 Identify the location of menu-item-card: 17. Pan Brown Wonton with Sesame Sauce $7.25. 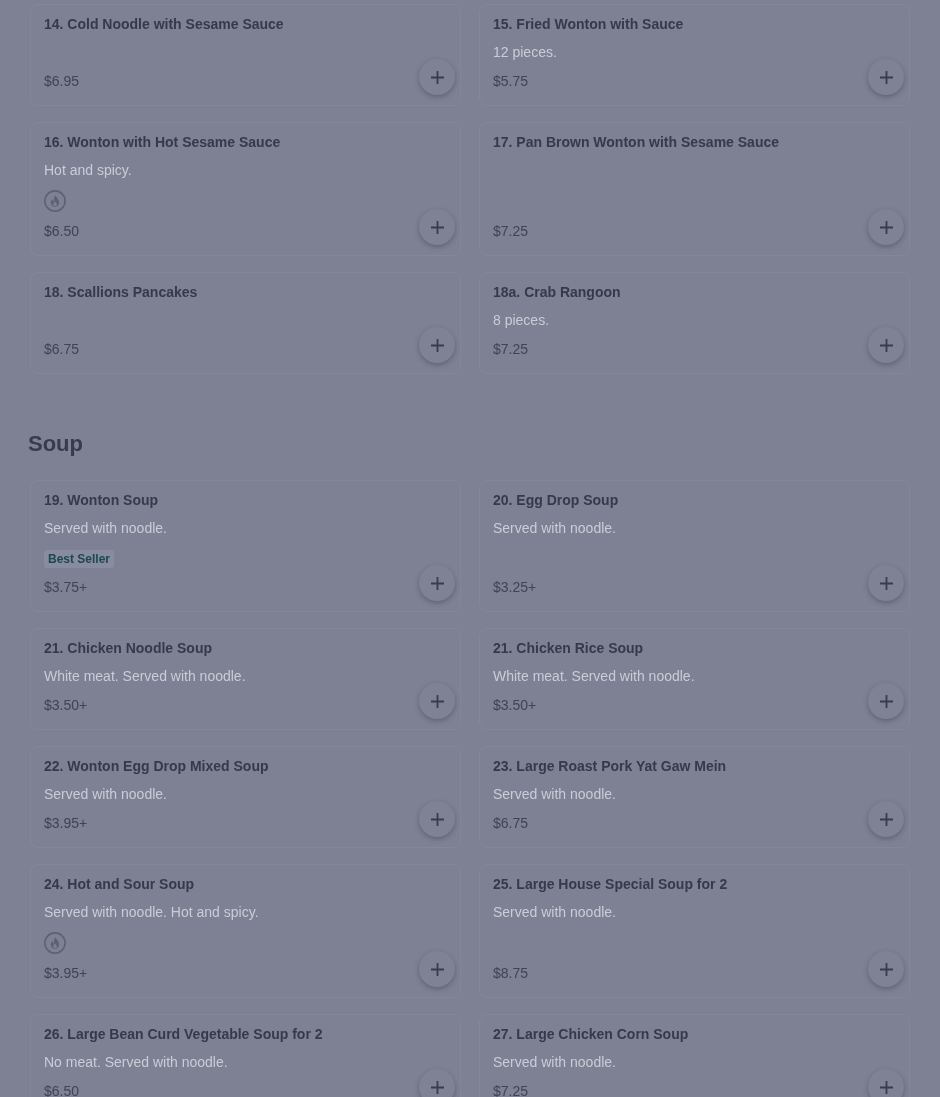
(694, 189).